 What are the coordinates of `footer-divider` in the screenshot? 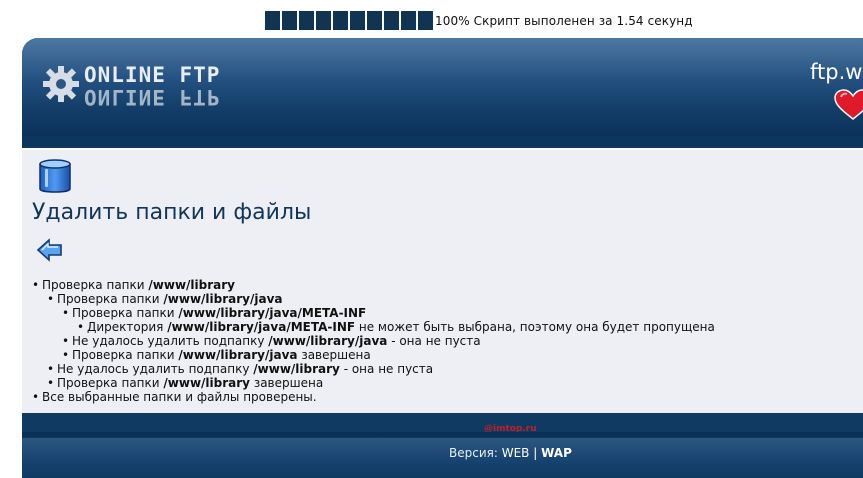 It's located at (442, 434).